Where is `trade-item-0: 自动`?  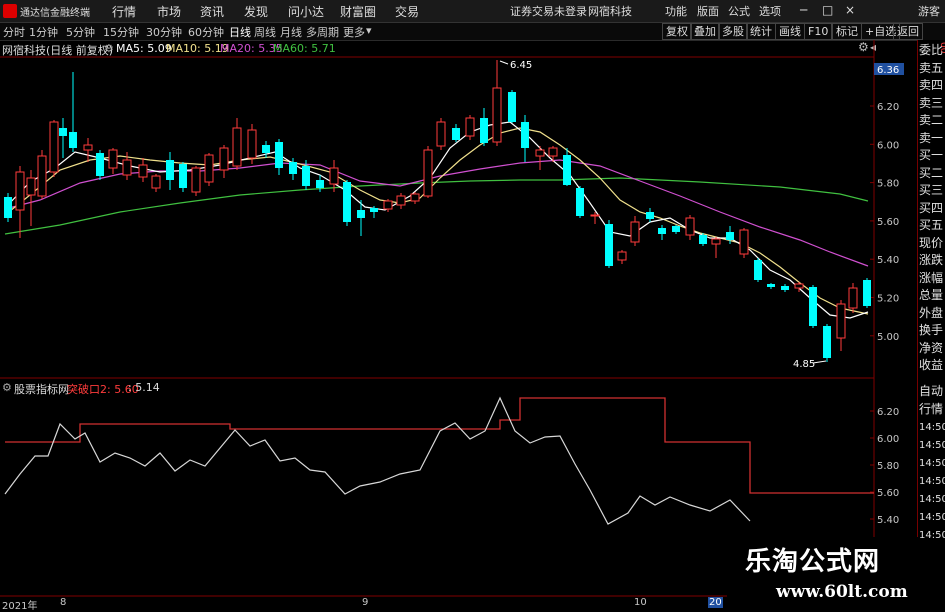
trade-item-0: 自动 is located at coordinates (931, 391).